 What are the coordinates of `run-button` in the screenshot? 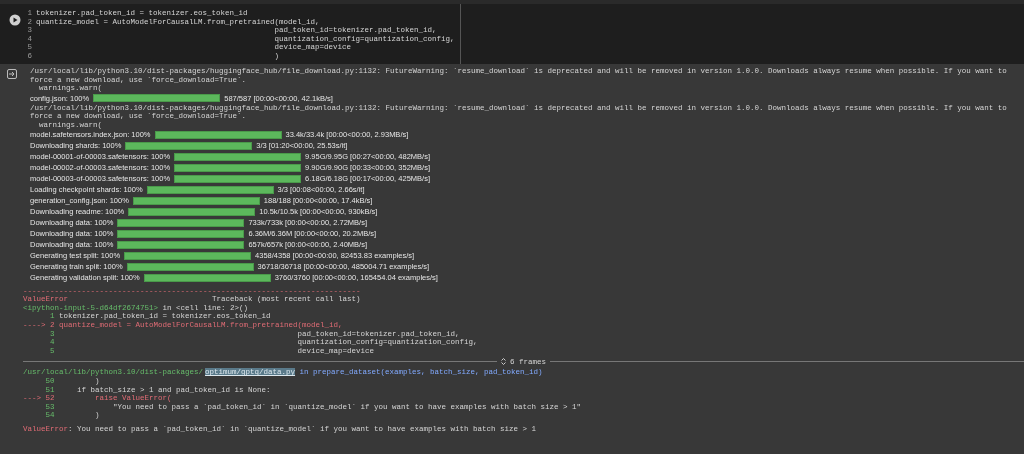 It's located at (15, 20).